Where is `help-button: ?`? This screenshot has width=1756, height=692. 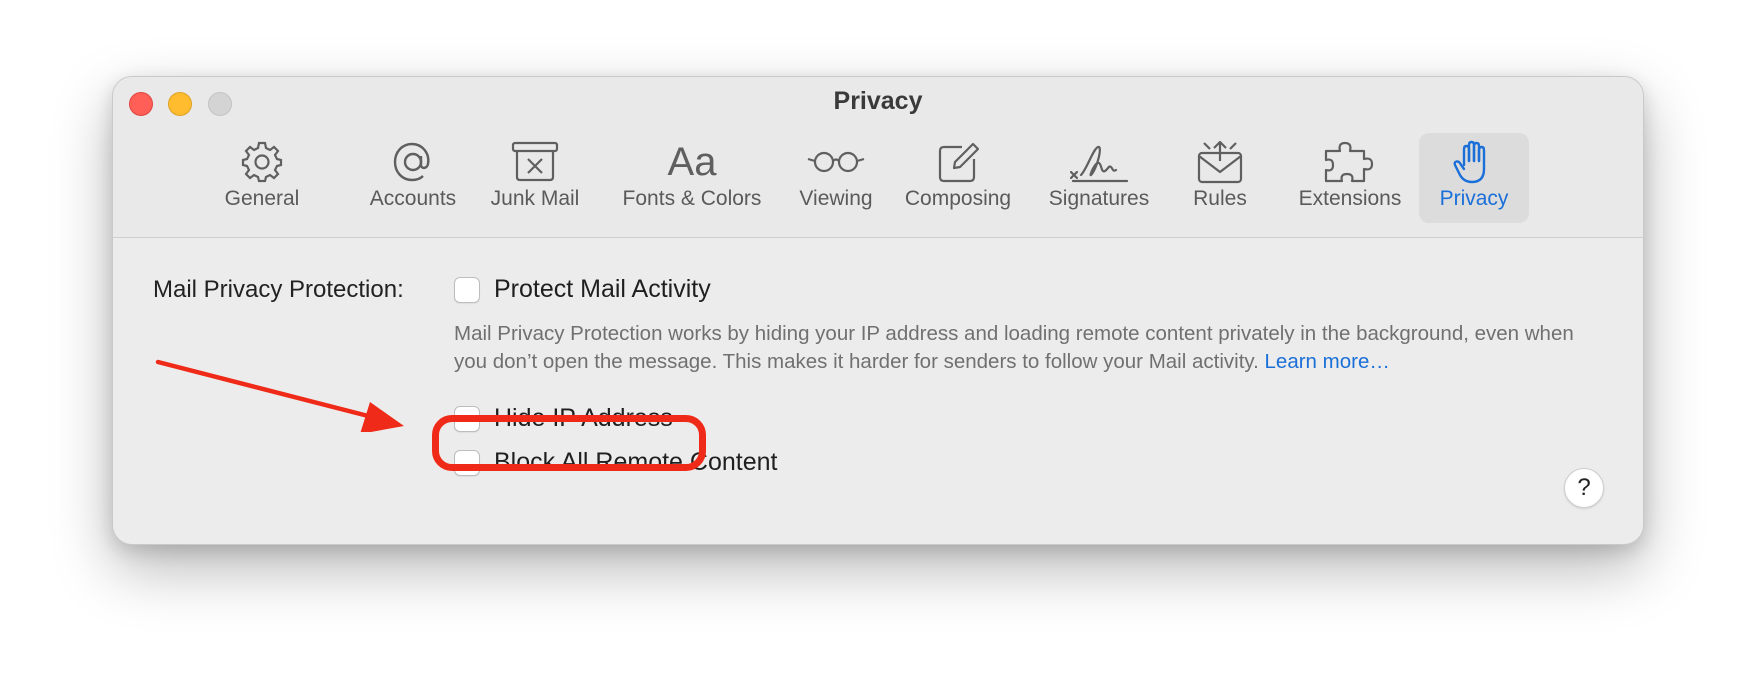
help-button: ? is located at coordinates (1584, 488).